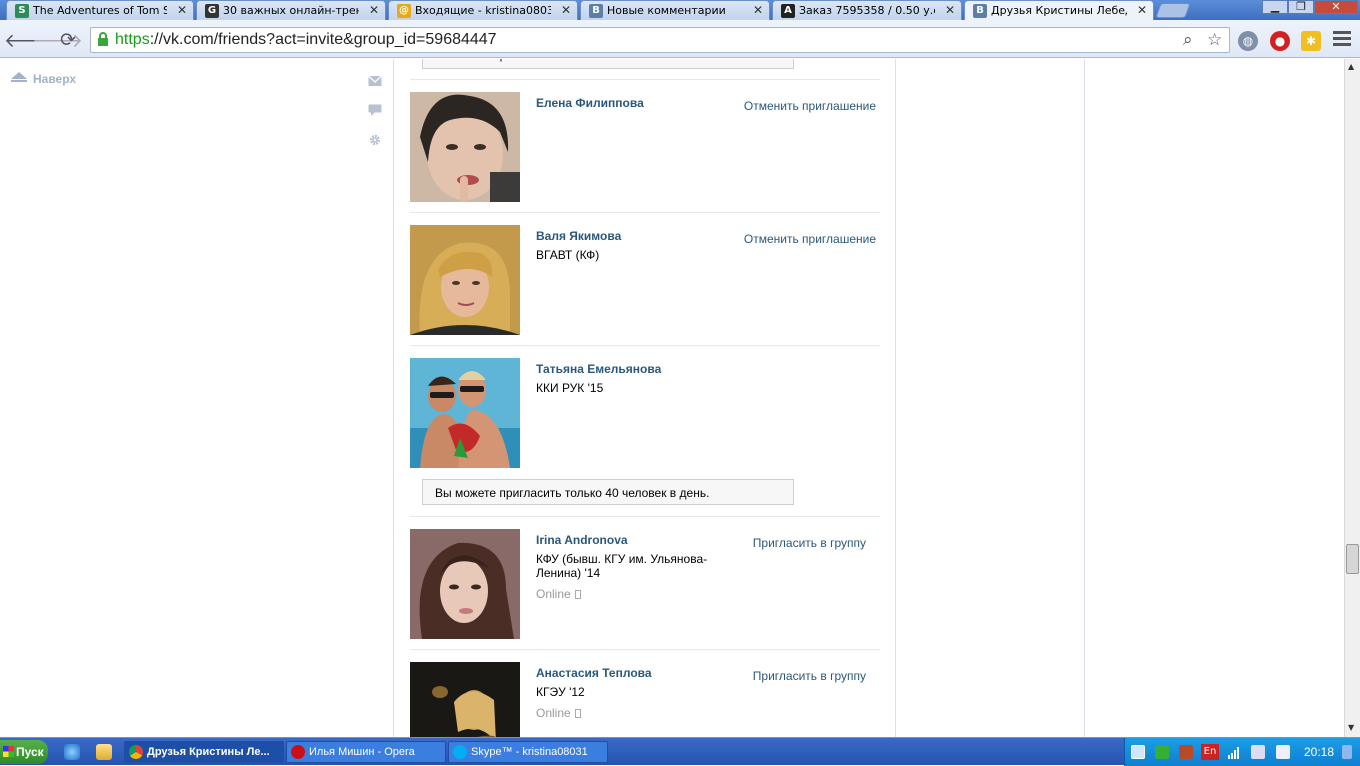 This screenshot has width=1360, height=766. I want to click on site-favicon-icon: @, so click(404, 11).